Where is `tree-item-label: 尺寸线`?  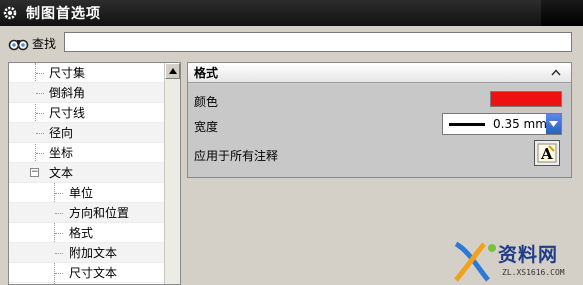 tree-item-label: 尺寸线 is located at coordinates (67, 113).